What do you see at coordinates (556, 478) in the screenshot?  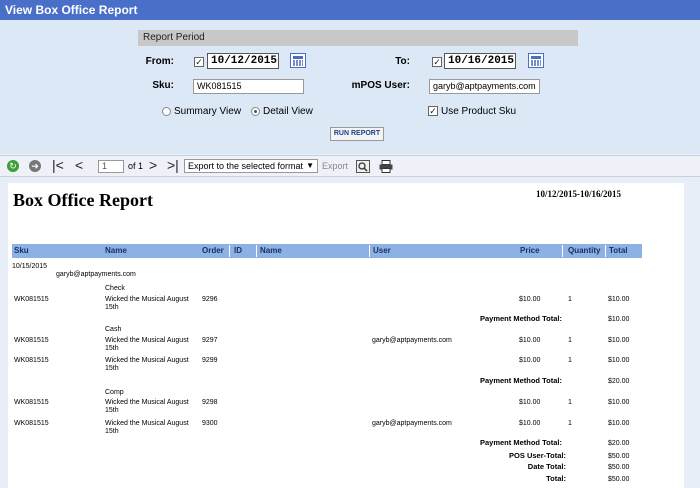 I see `grand-total-label: Total:` at bounding box center [556, 478].